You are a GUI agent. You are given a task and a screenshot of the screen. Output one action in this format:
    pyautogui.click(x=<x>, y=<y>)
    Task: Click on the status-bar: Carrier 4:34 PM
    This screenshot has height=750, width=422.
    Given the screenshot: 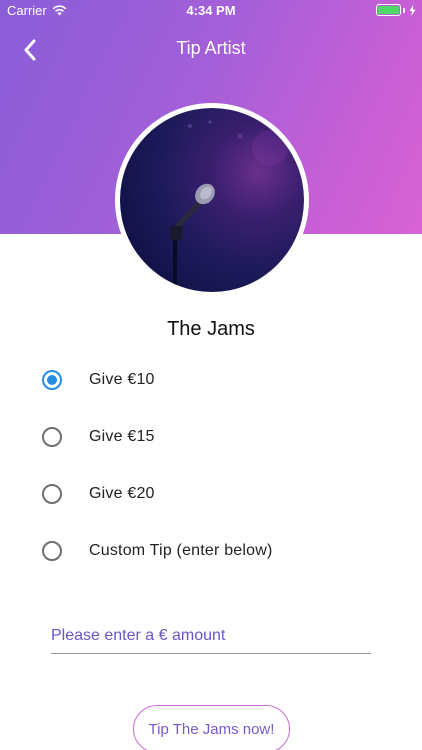 What is the action you would take?
    pyautogui.click(x=211, y=11)
    